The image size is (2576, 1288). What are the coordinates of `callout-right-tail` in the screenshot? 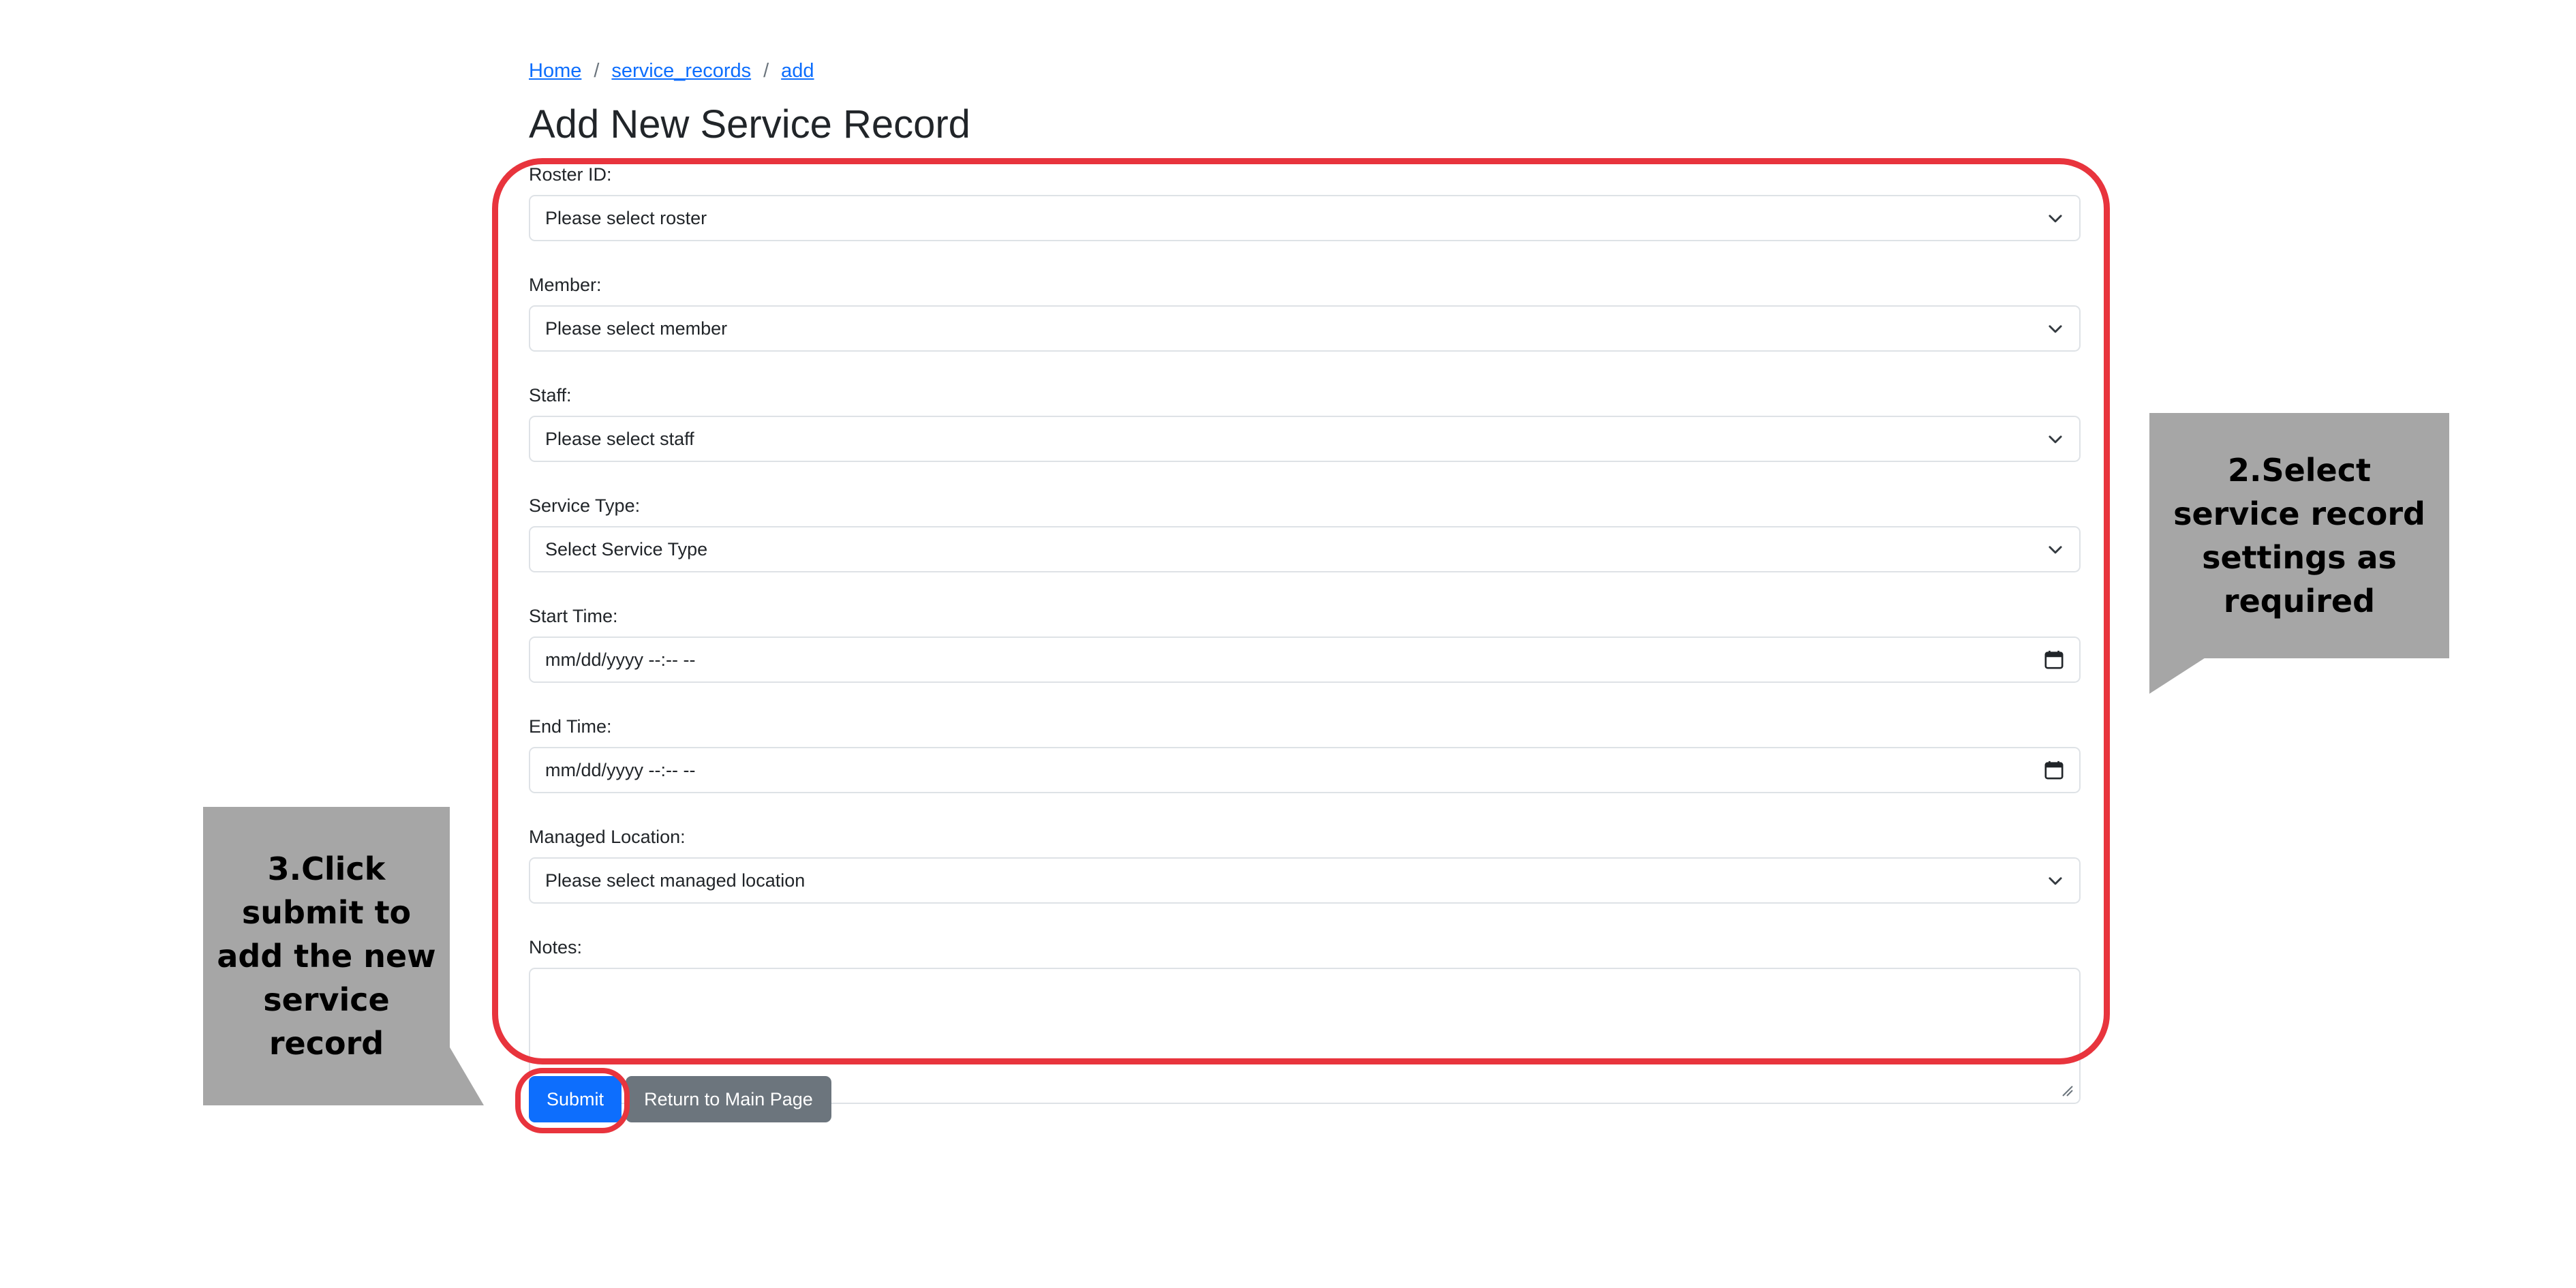 It's located at (2180, 674).